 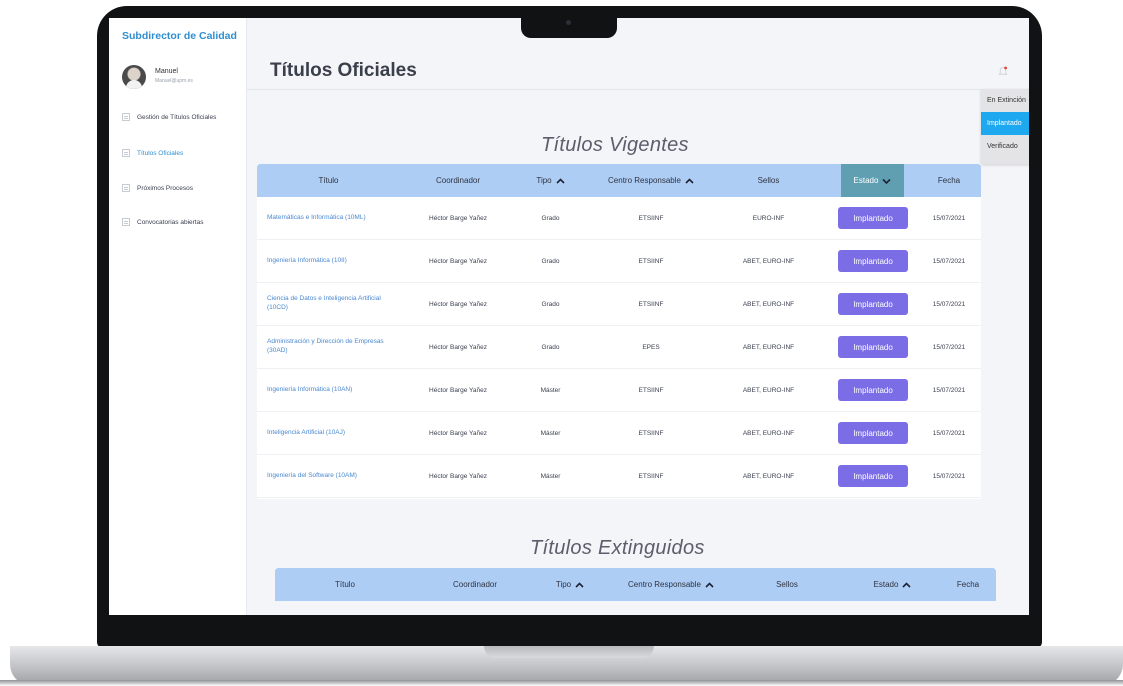 I want to click on page-title: Títulos Oficiales, so click(x=343, y=70).